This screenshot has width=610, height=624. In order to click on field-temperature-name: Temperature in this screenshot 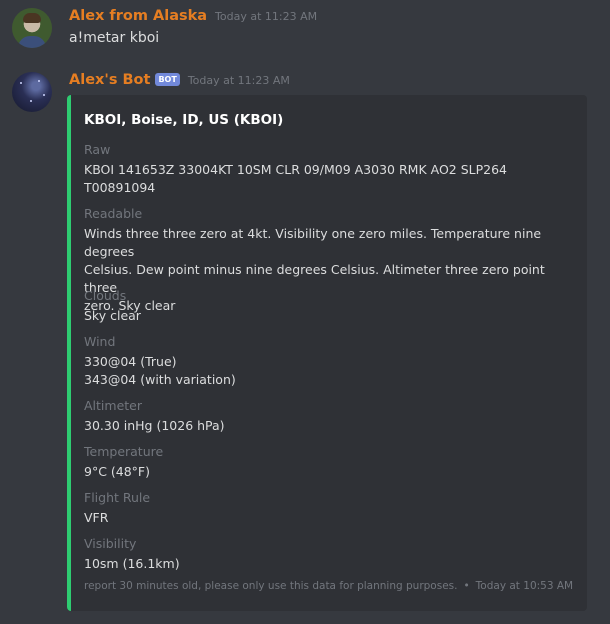, I will do `click(124, 451)`.